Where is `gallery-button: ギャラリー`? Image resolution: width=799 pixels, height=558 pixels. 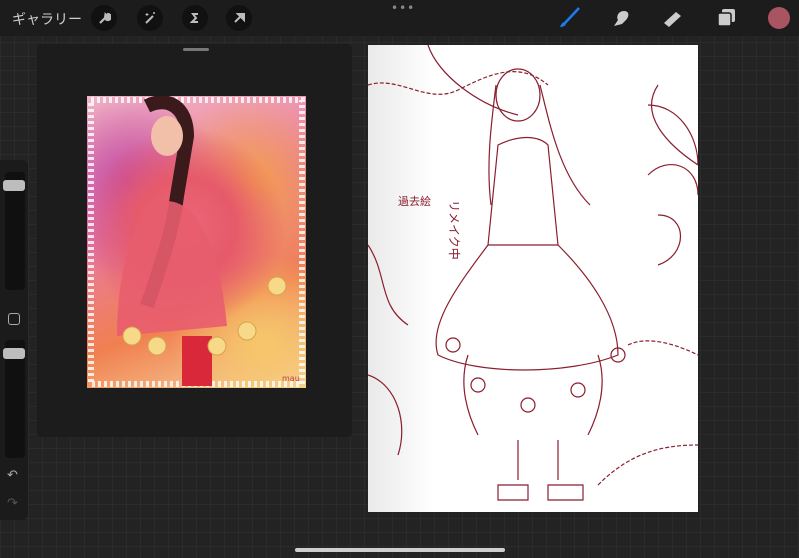
gallery-button: ギャラリー is located at coordinates (47, 19).